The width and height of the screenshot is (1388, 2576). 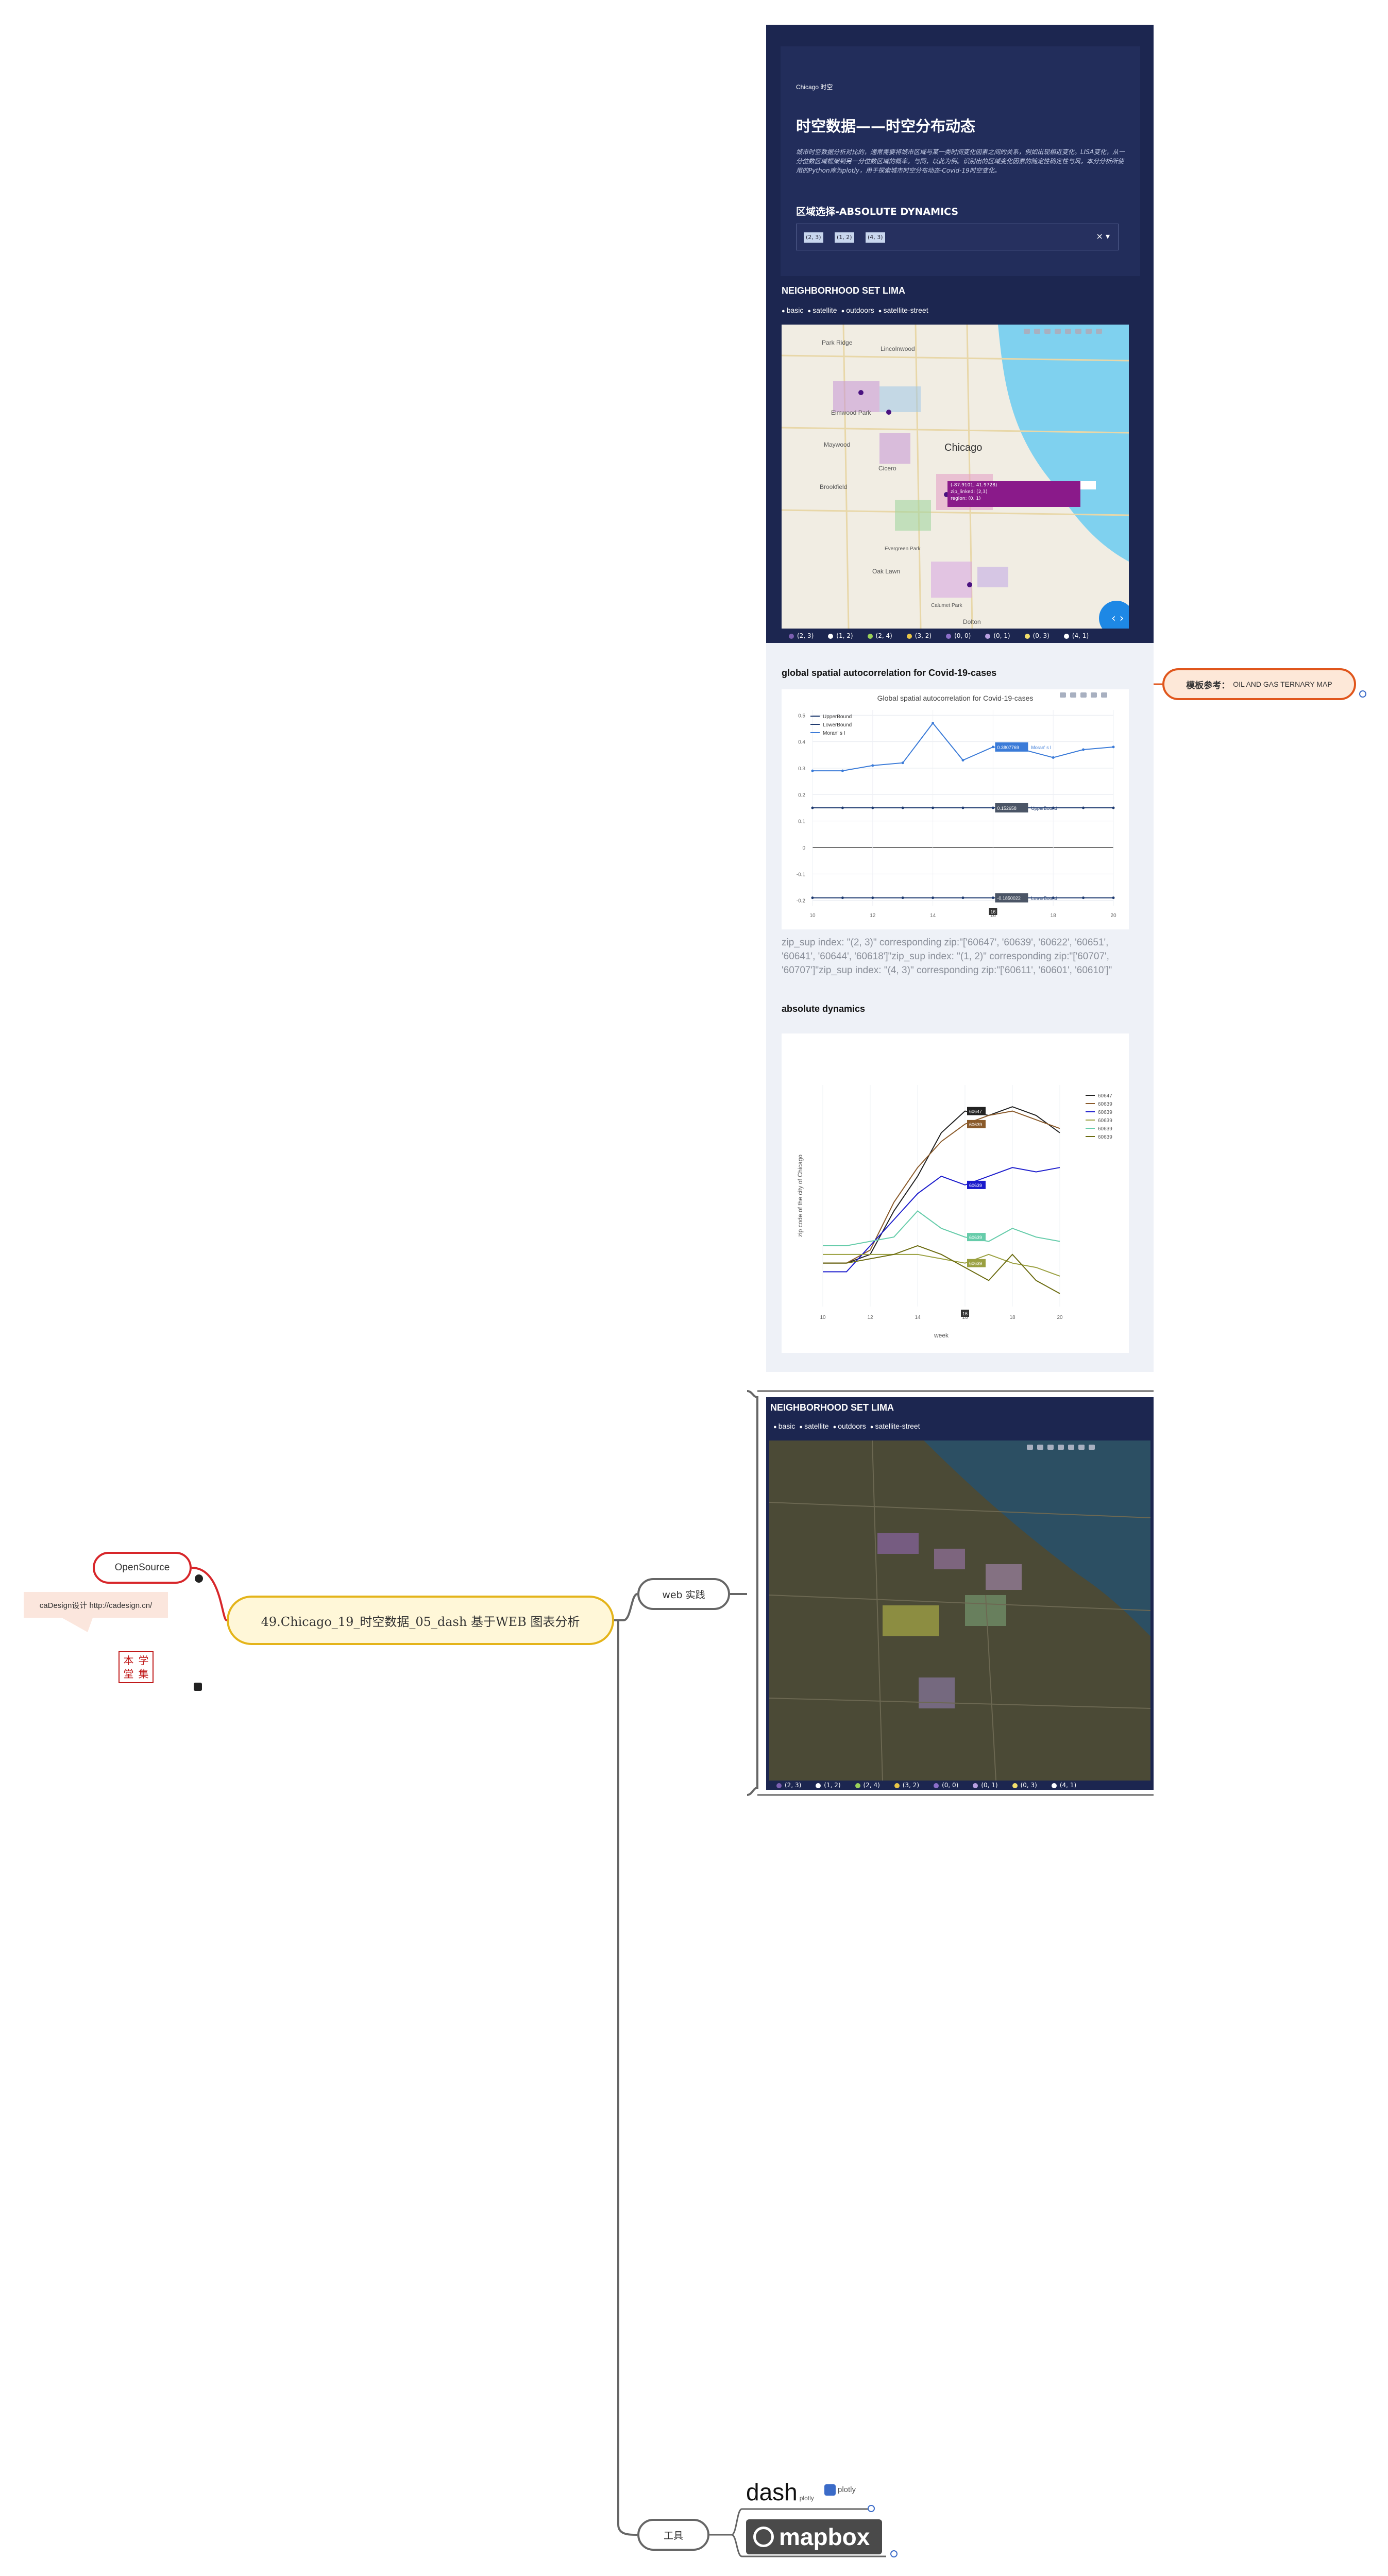 What do you see at coordinates (837, 343) in the screenshot?
I see `map-label: Park Ridge` at bounding box center [837, 343].